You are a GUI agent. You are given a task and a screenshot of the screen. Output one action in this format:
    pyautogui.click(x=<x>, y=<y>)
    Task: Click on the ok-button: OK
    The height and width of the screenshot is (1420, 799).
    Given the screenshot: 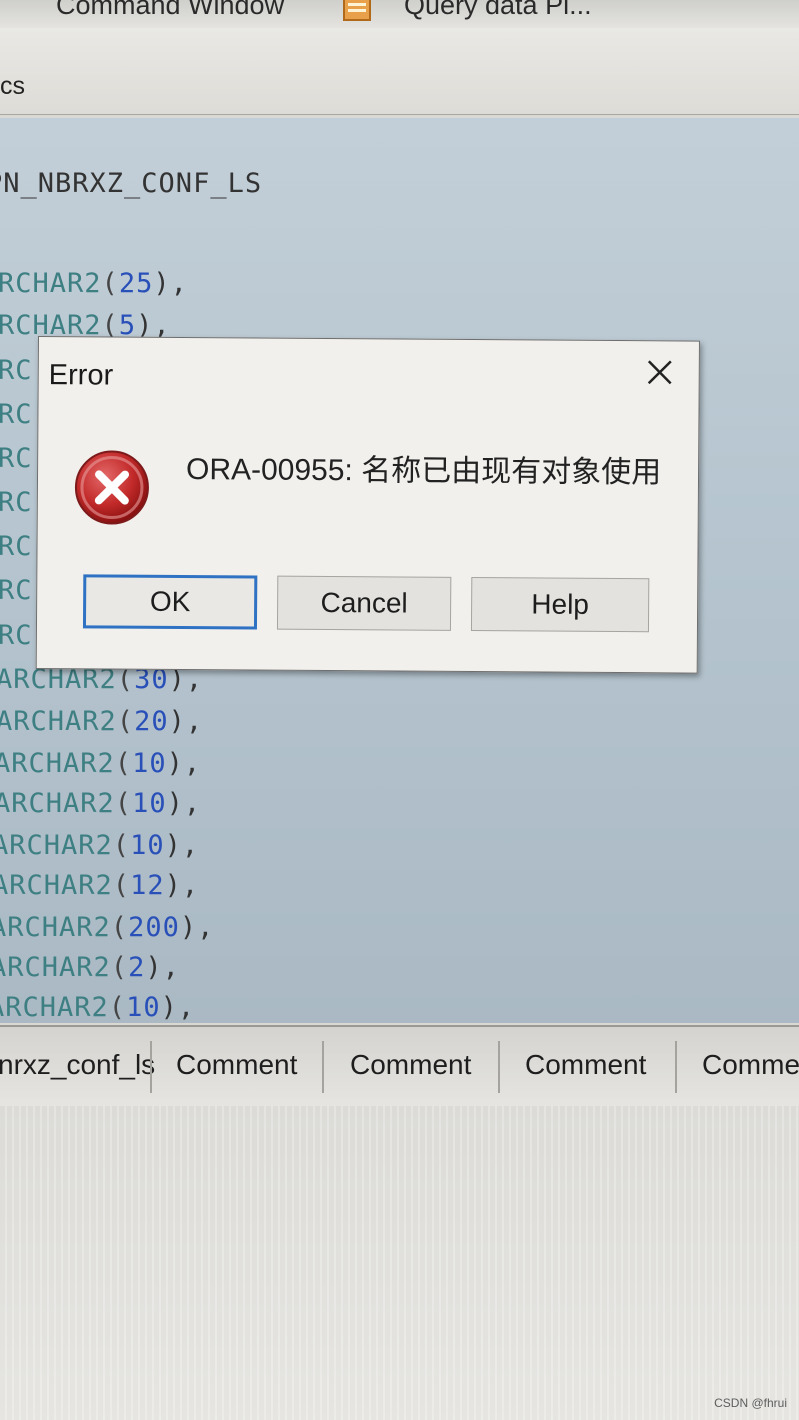 What is the action you would take?
    pyautogui.click(x=170, y=602)
    